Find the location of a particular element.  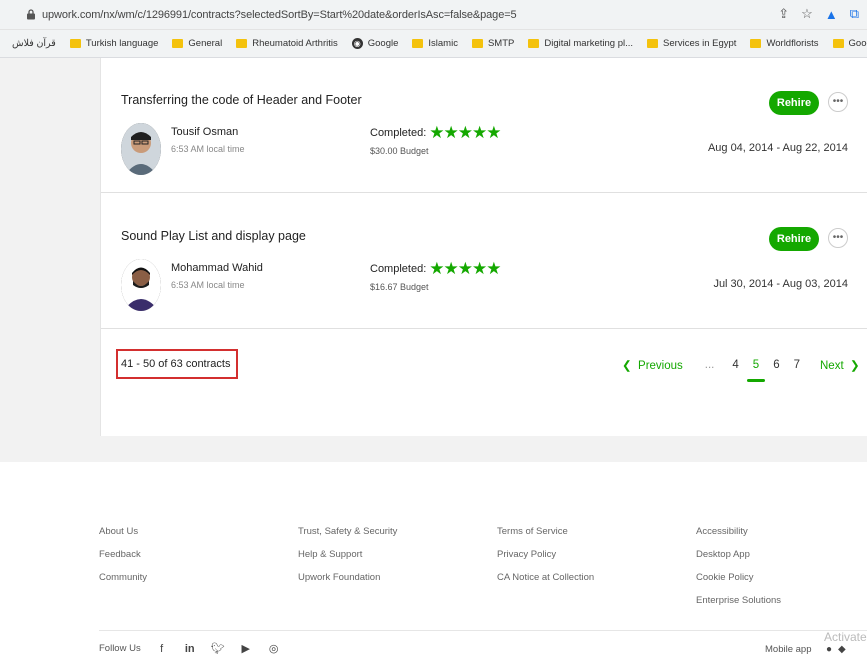

android-icon: ◆ is located at coordinates (842, 649).